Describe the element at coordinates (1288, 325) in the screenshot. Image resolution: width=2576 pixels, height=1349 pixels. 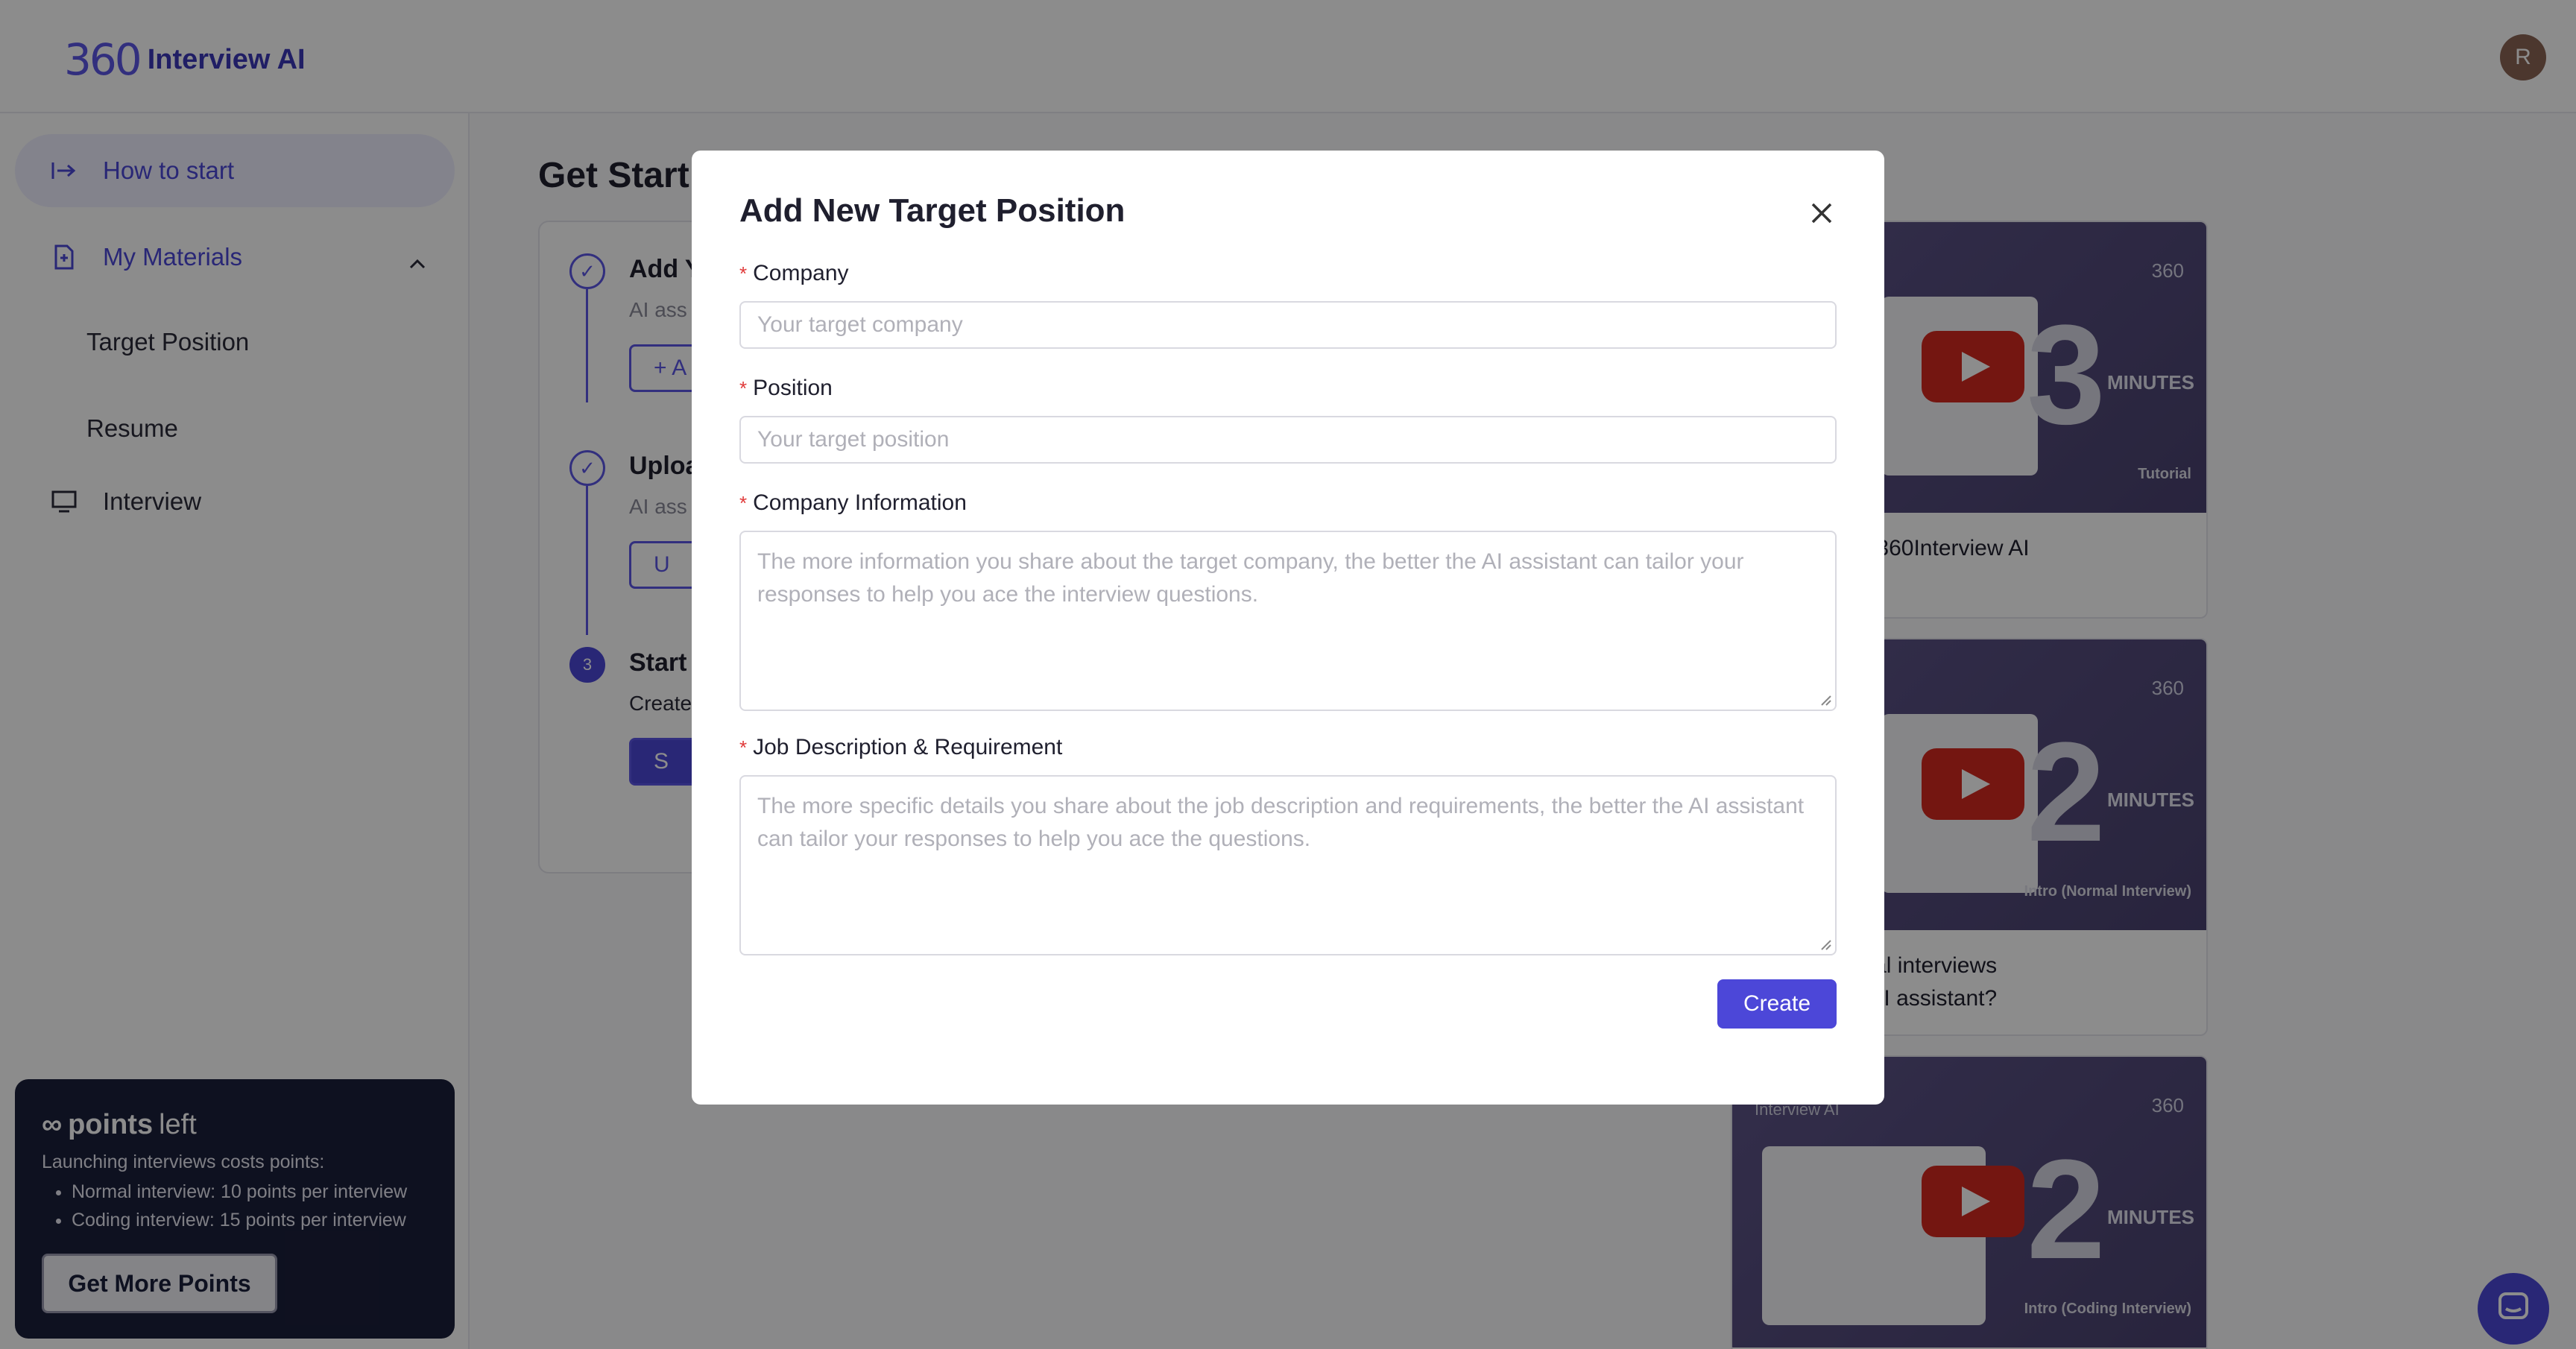
I see `company-field: Your target company` at that location.